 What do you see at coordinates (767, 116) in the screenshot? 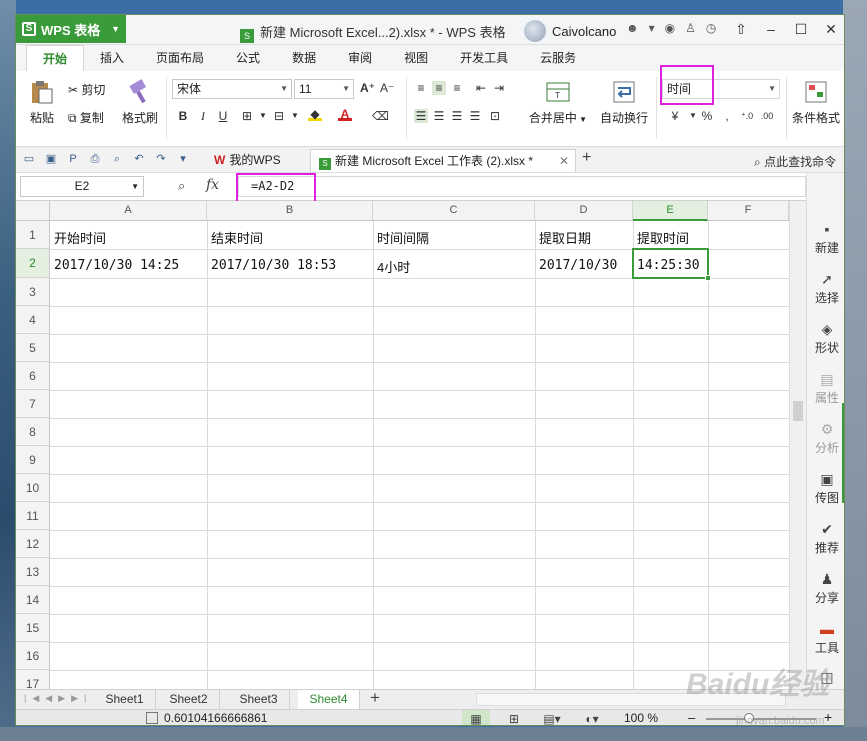
I see `decrease-decimal-icon: .00` at bounding box center [767, 116].